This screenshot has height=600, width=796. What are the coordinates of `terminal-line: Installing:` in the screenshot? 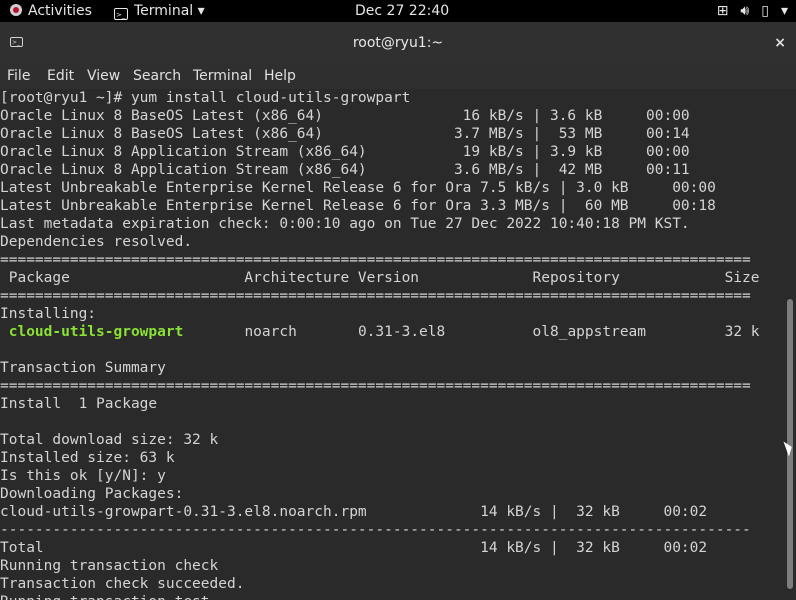 It's located at (48, 314).